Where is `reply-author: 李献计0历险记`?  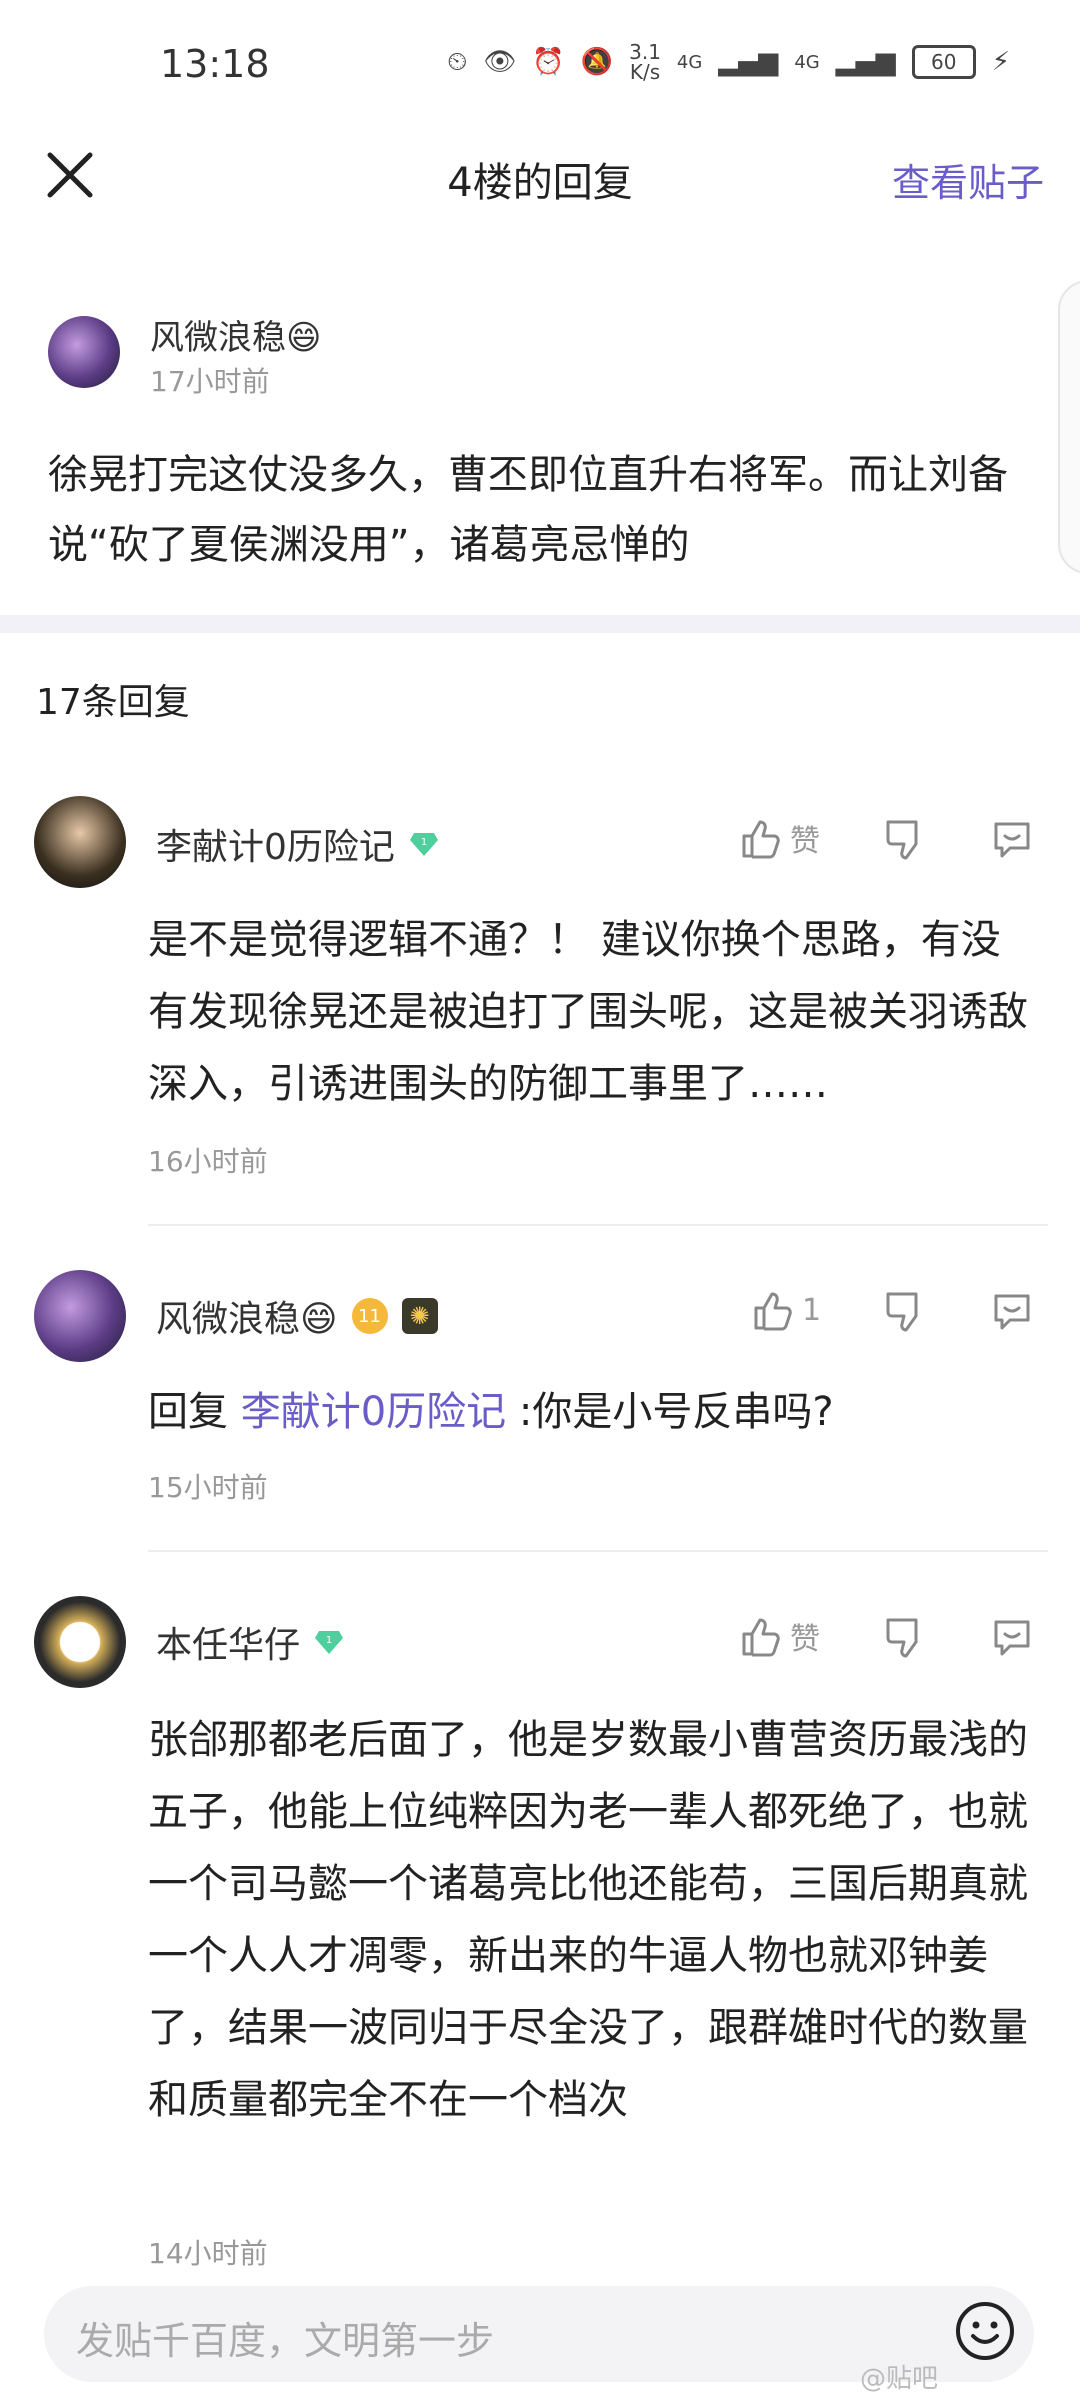 reply-author: 李献计0历险记 is located at coordinates (275, 844).